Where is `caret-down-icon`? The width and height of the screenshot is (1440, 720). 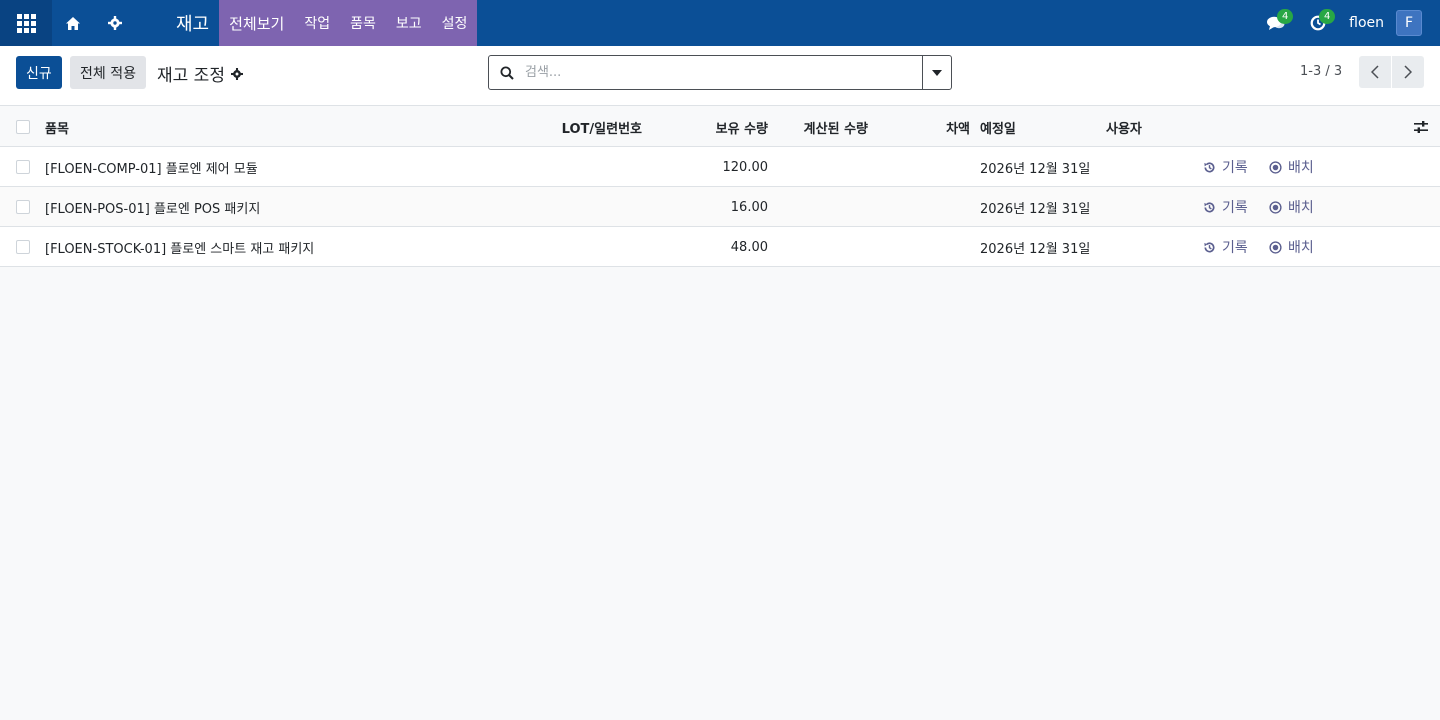 caret-down-icon is located at coordinates (937, 72).